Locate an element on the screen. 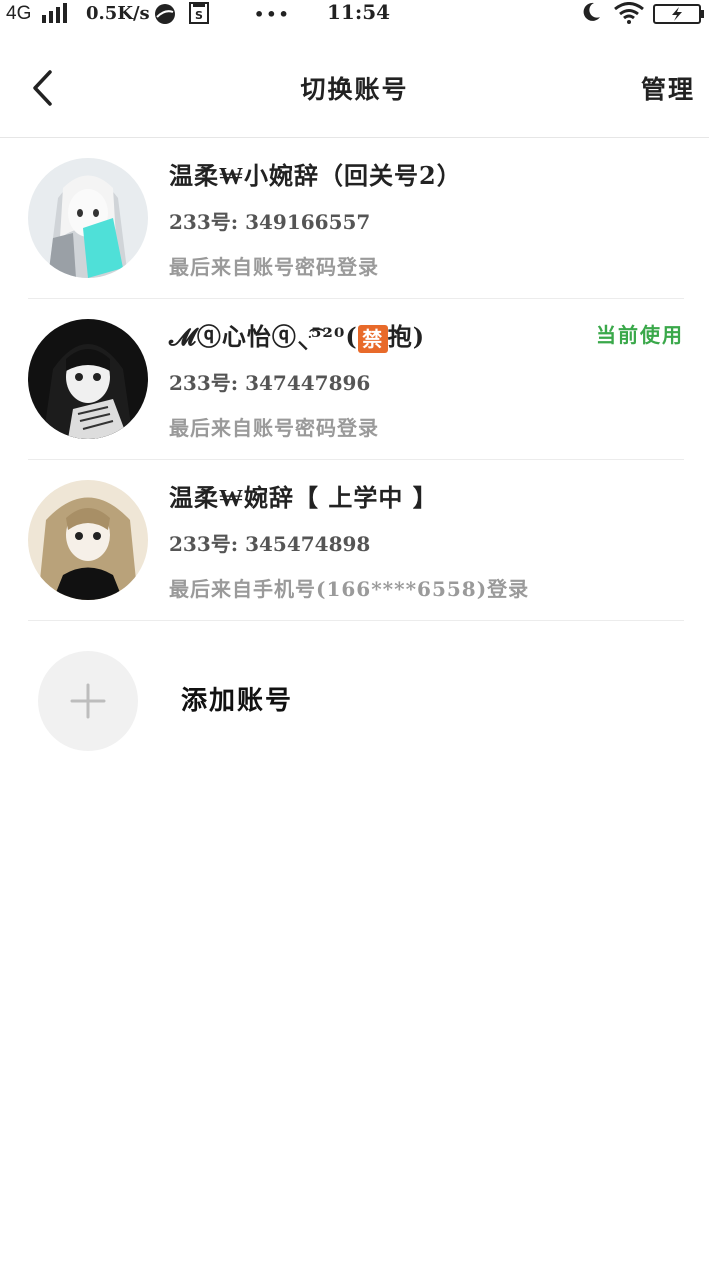 The width and height of the screenshot is (709, 1268). add-account-circle is located at coordinates (88, 701).